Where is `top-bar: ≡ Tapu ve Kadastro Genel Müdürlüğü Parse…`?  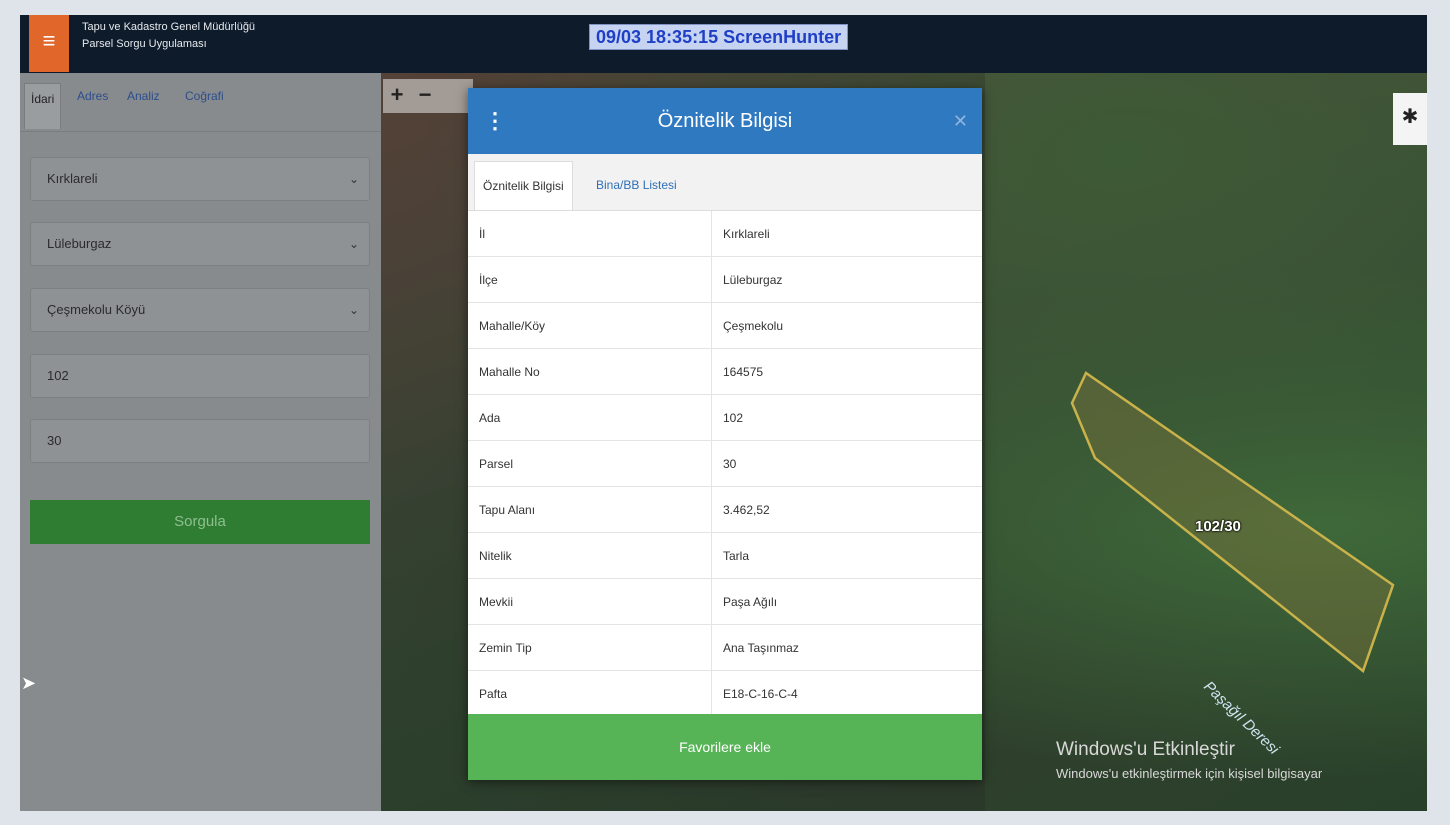
top-bar: ≡ Tapu ve Kadastro Genel Müdürlüğü Parse… is located at coordinates (723, 44).